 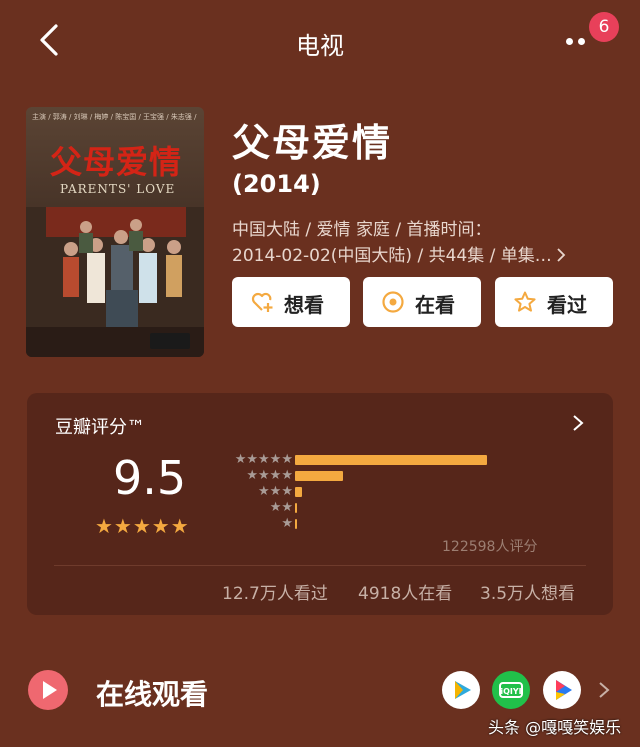 What do you see at coordinates (150, 478) in the screenshot?
I see `rating-score: 9.5` at bounding box center [150, 478].